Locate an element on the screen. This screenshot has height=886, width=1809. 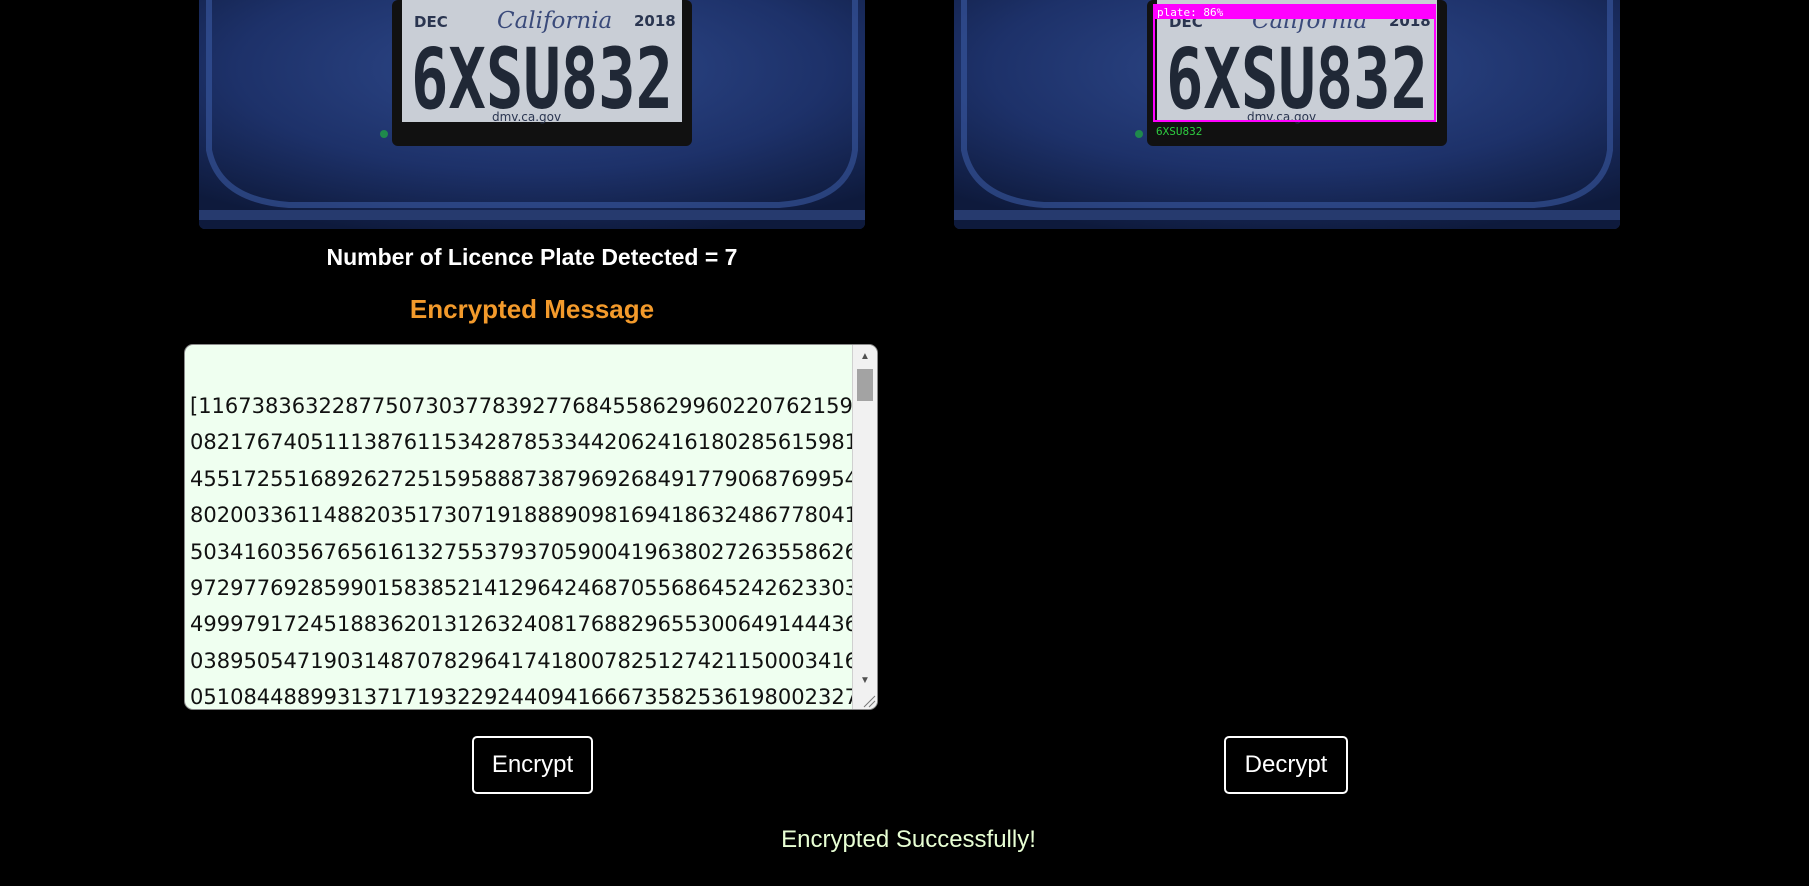
plate-count-label: Number of Licence Plate Detected = 7 is located at coordinates (532, 257).